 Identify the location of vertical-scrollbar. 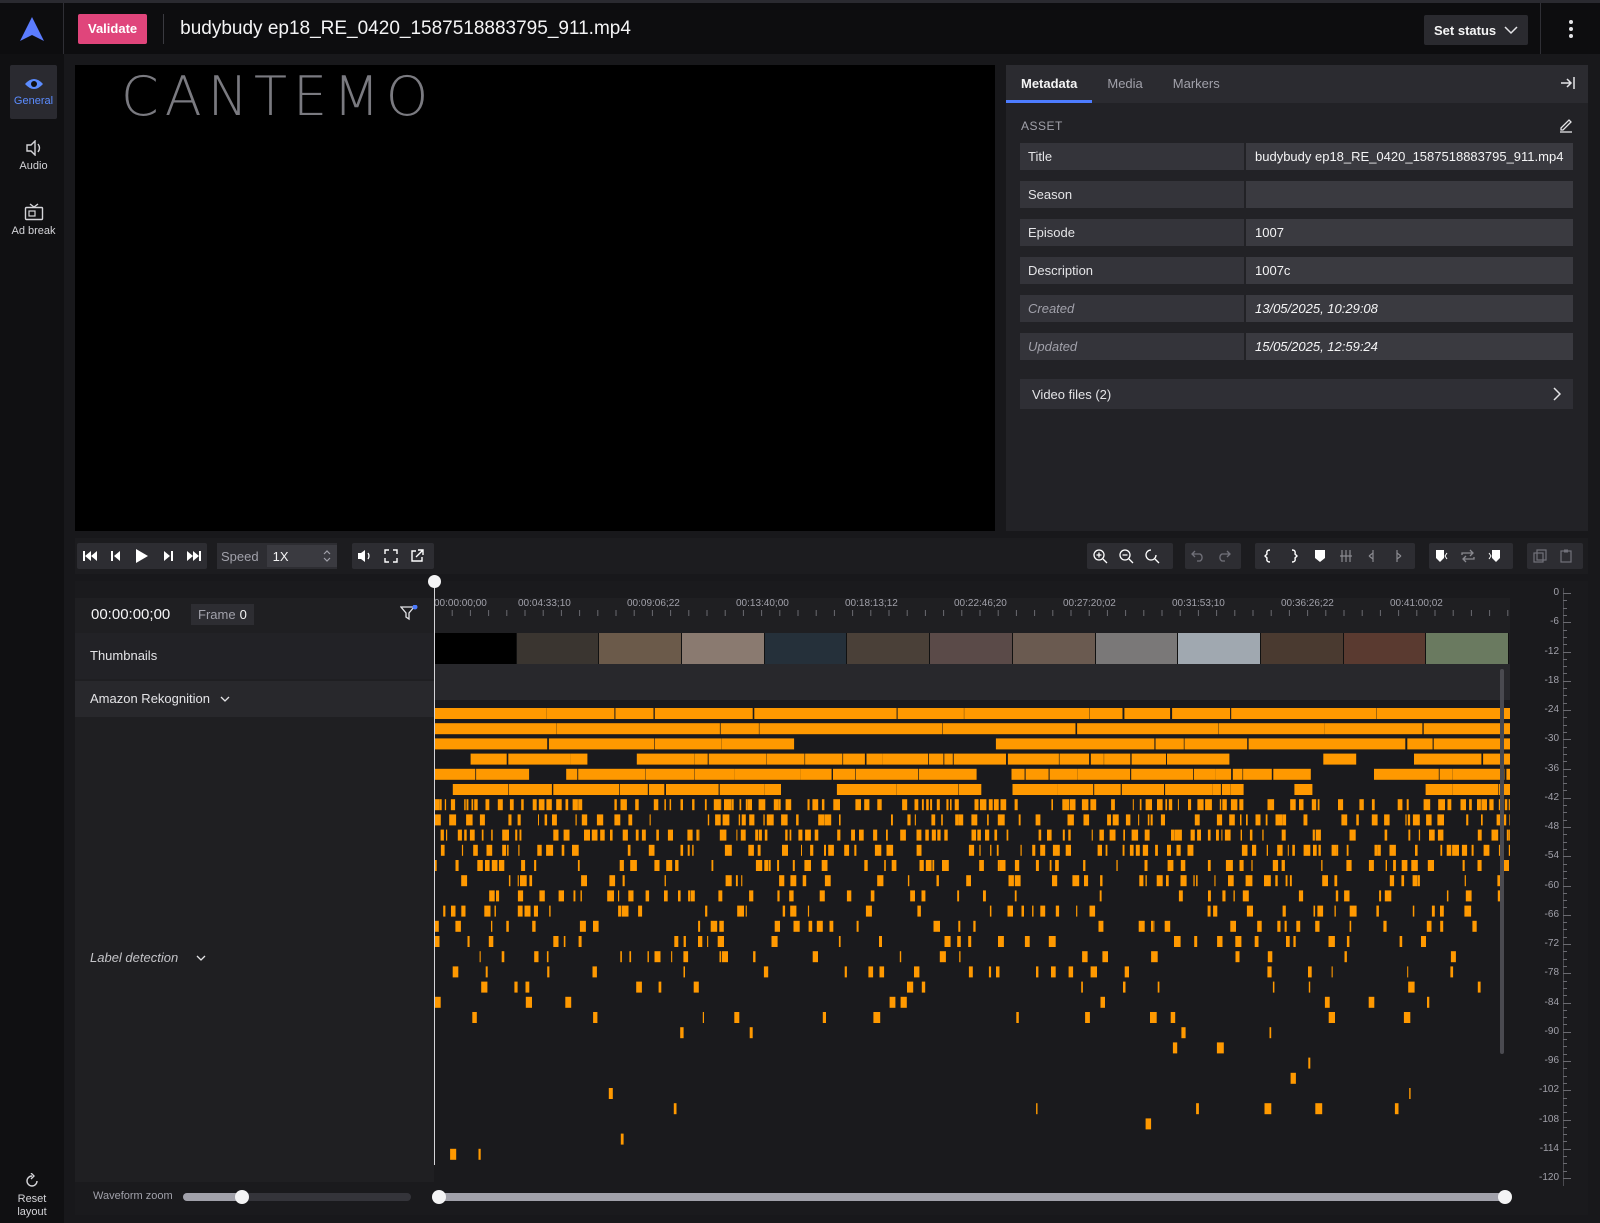
(1502, 861).